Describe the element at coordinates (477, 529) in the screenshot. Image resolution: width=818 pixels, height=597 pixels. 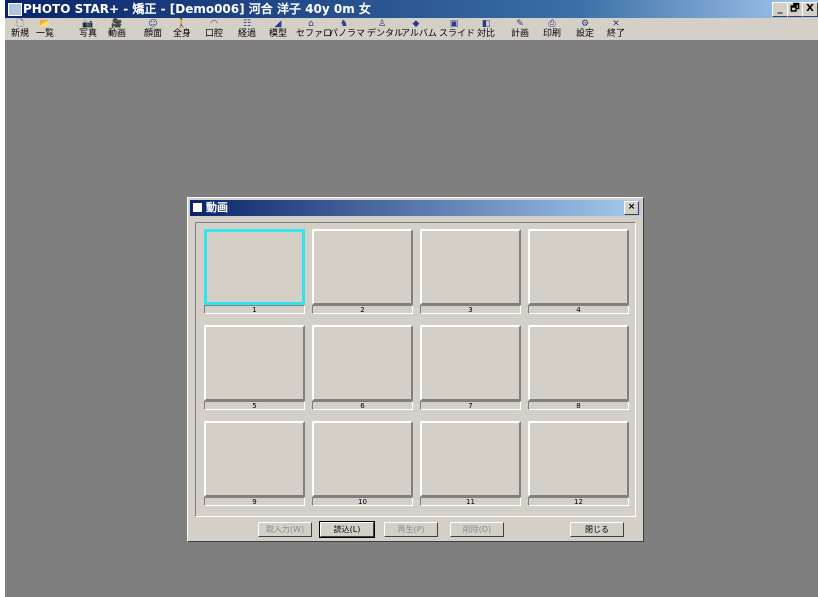
I see `delete-button: 削除(D)` at that location.